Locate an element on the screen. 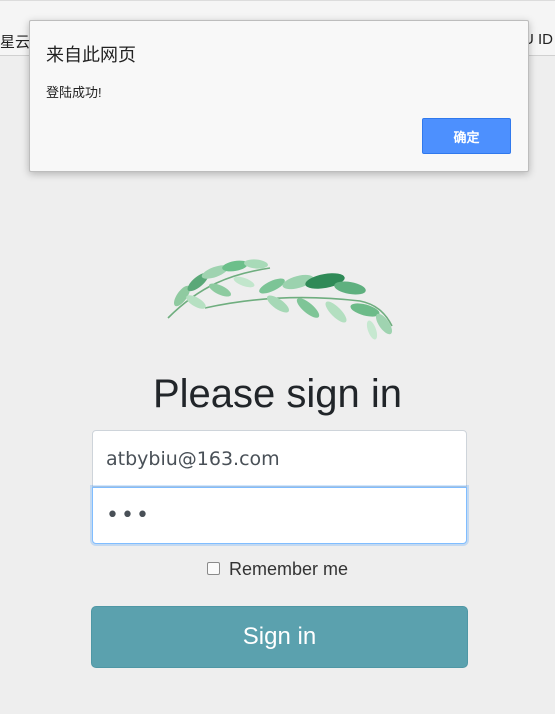  page-title: Please sign in is located at coordinates (277, 394).